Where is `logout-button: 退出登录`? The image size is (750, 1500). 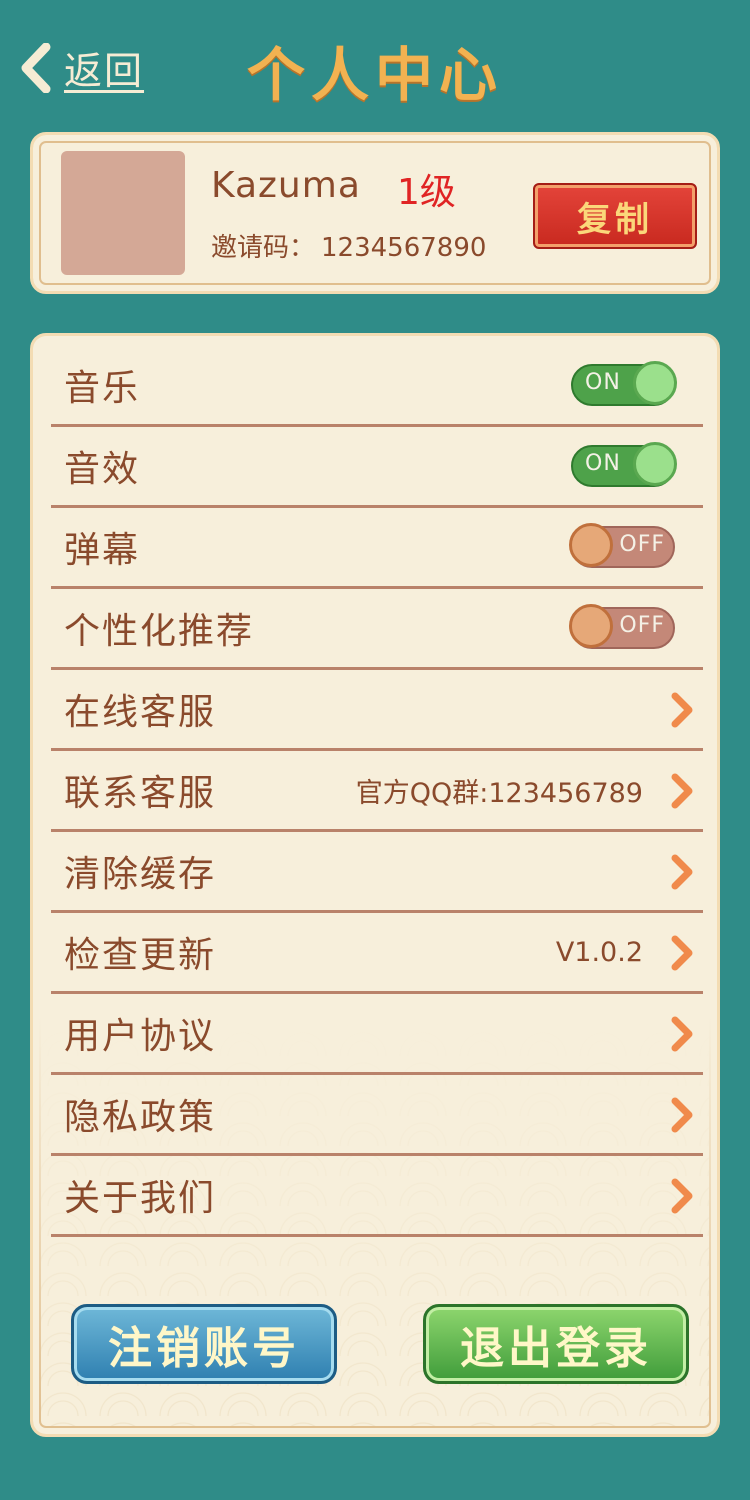 logout-button: 退出登录 is located at coordinates (556, 1344).